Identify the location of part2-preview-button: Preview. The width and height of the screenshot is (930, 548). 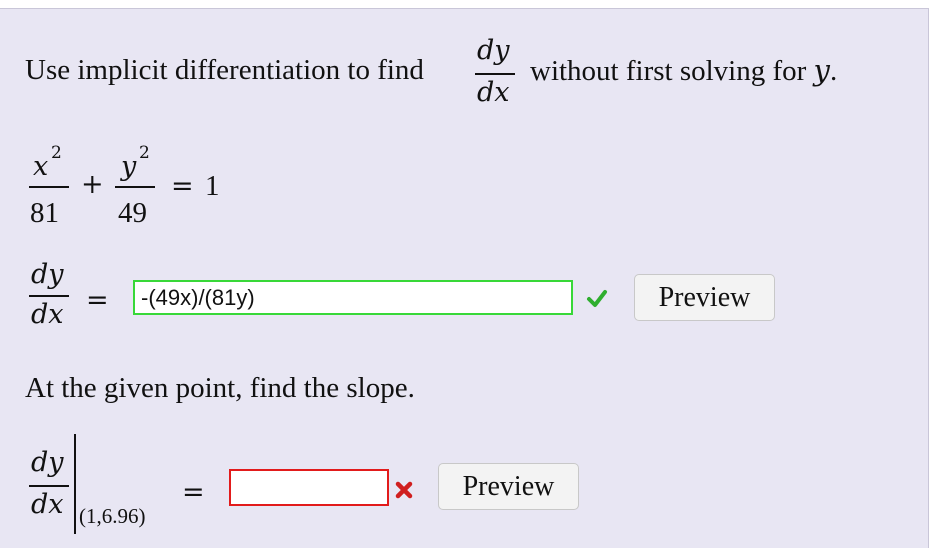
(508, 486).